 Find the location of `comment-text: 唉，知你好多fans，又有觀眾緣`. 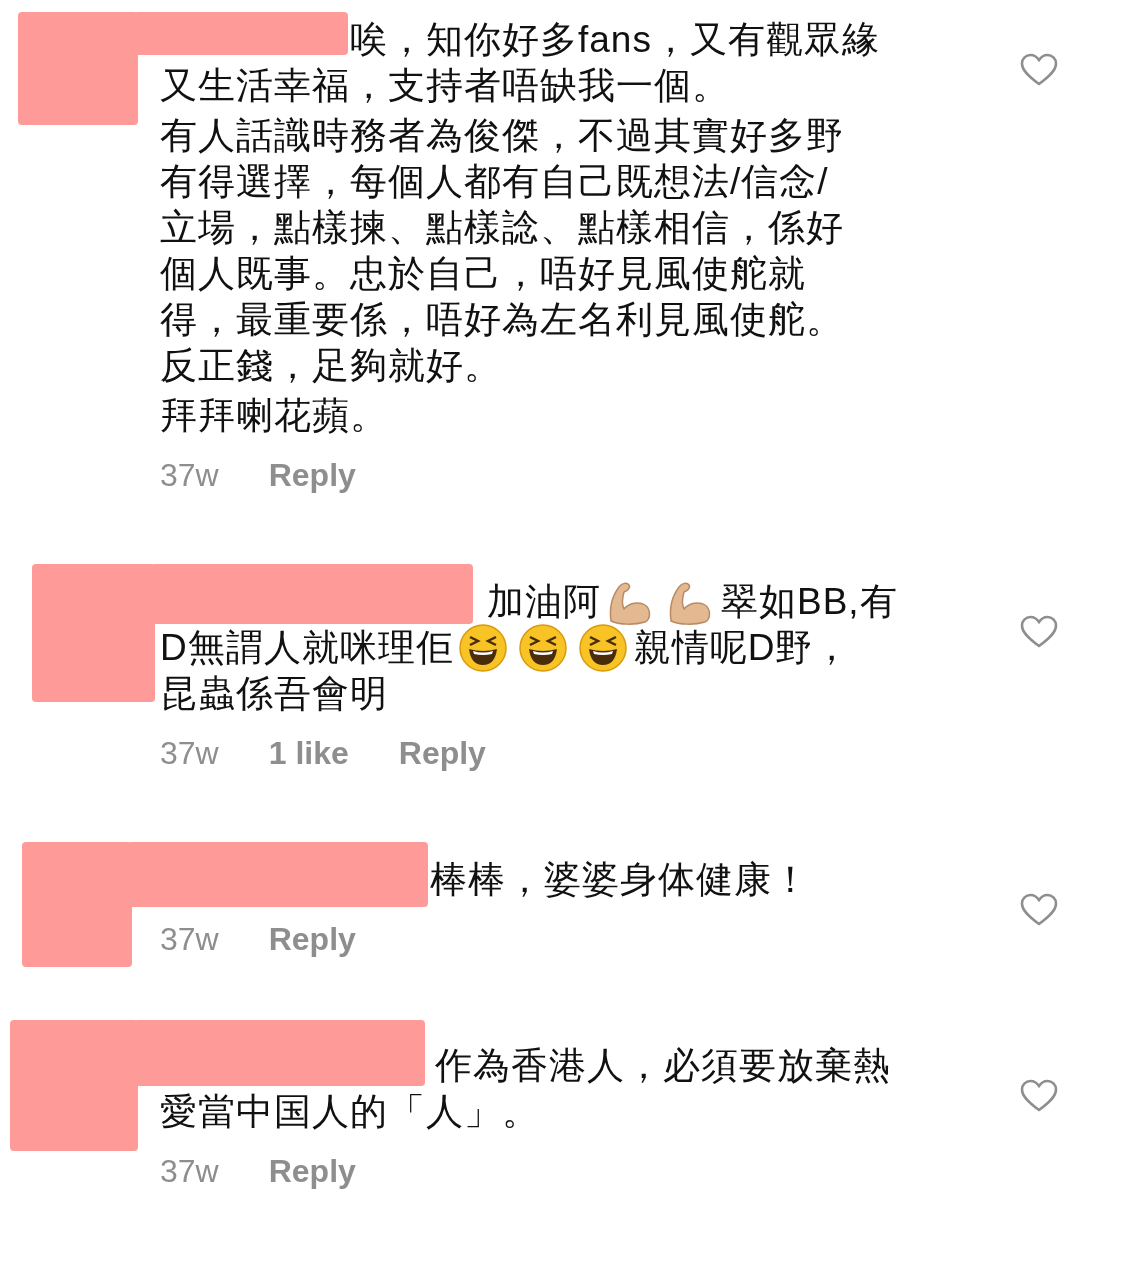

comment-text: 唉，知你好多fans，又有觀眾緣 is located at coordinates (615, 40).